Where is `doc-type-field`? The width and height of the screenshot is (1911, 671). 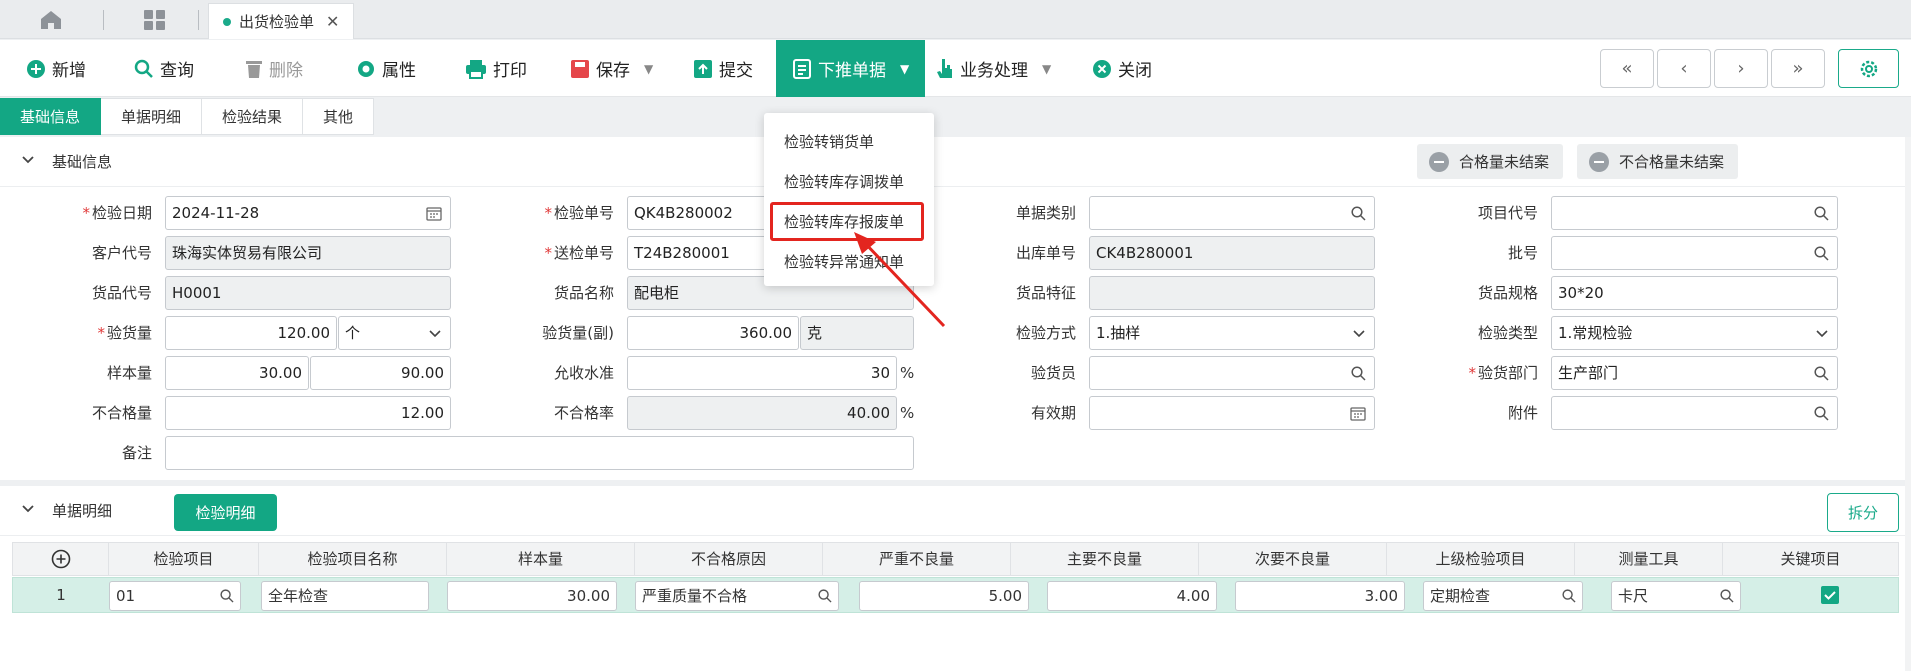
doc-type-field is located at coordinates (1232, 213).